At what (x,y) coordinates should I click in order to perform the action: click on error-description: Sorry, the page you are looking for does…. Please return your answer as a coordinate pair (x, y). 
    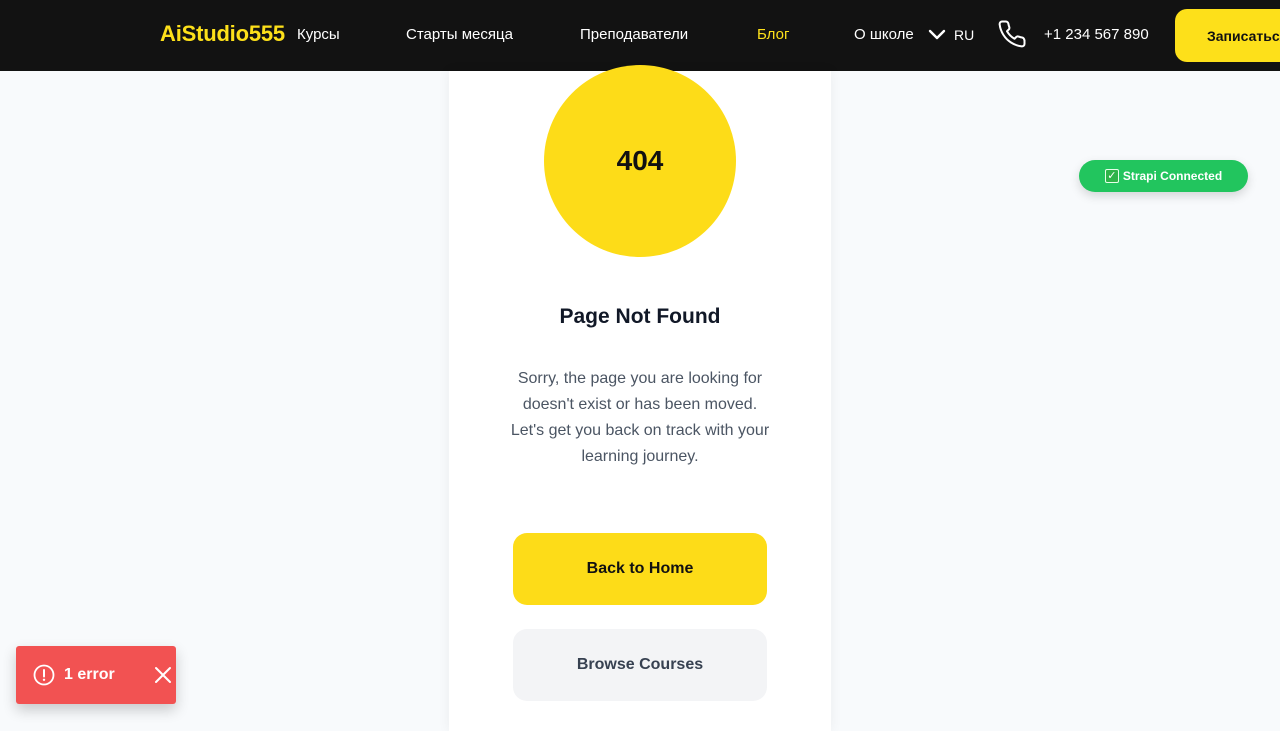
    Looking at the image, I should click on (640, 417).